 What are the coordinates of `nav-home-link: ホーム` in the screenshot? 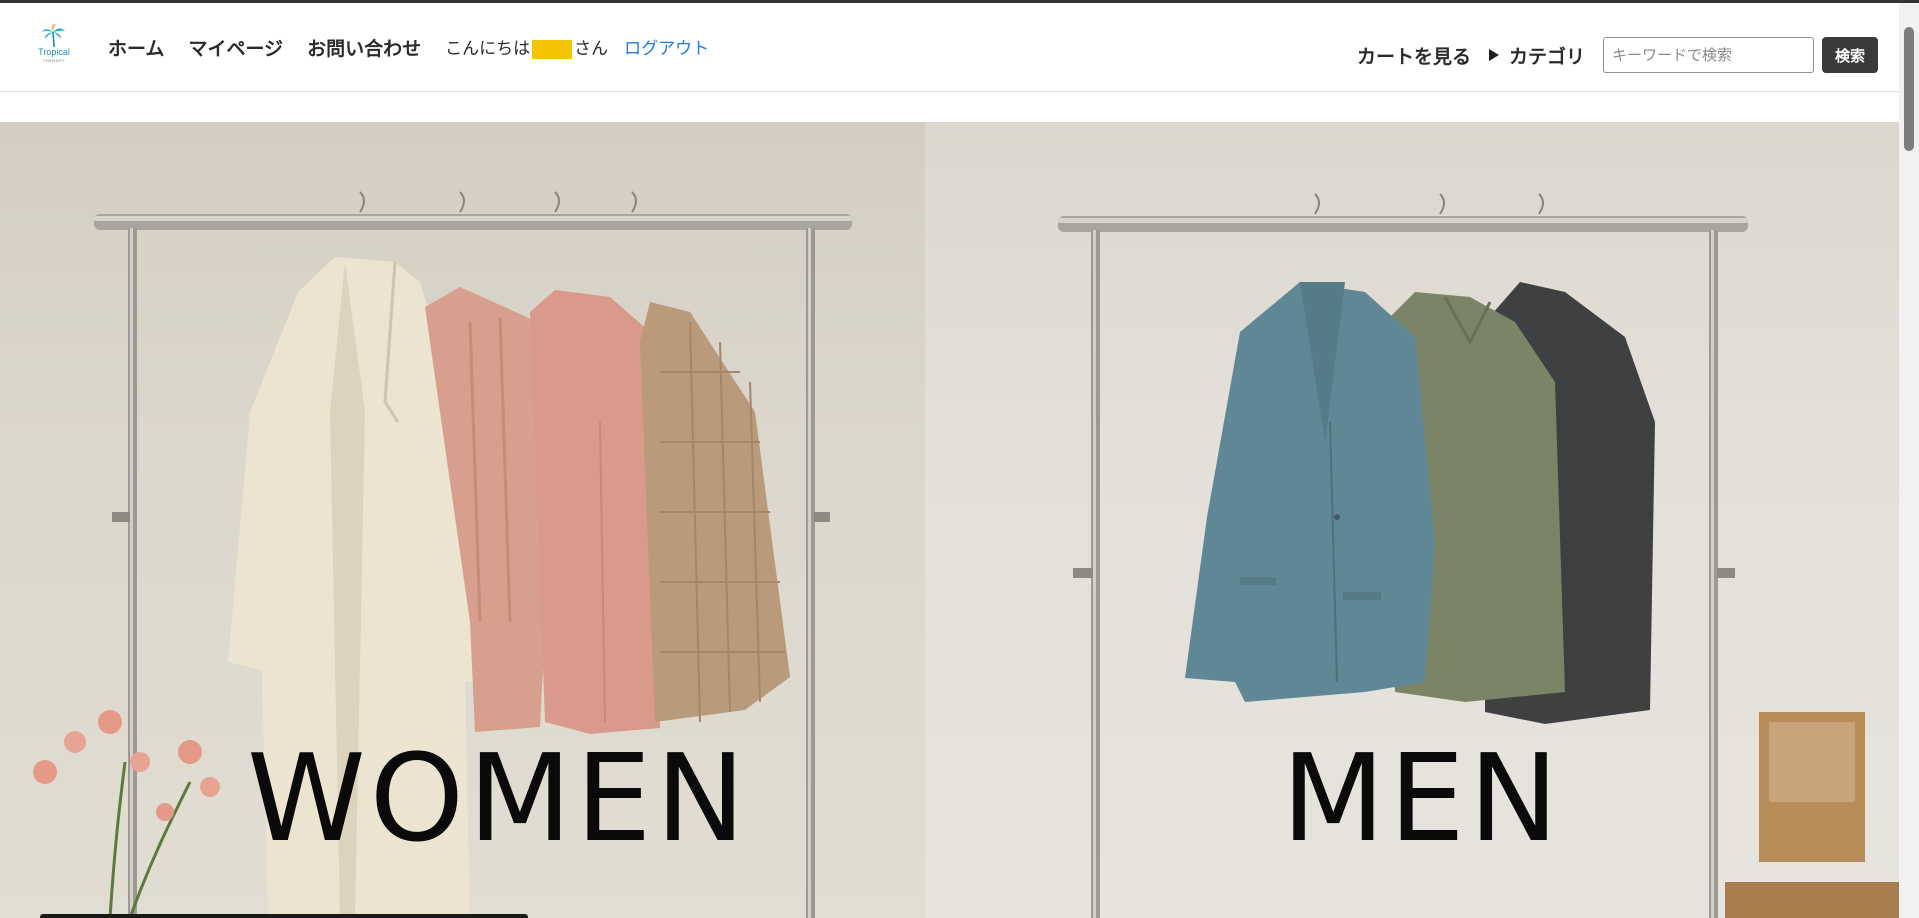 It's located at (136, 49).